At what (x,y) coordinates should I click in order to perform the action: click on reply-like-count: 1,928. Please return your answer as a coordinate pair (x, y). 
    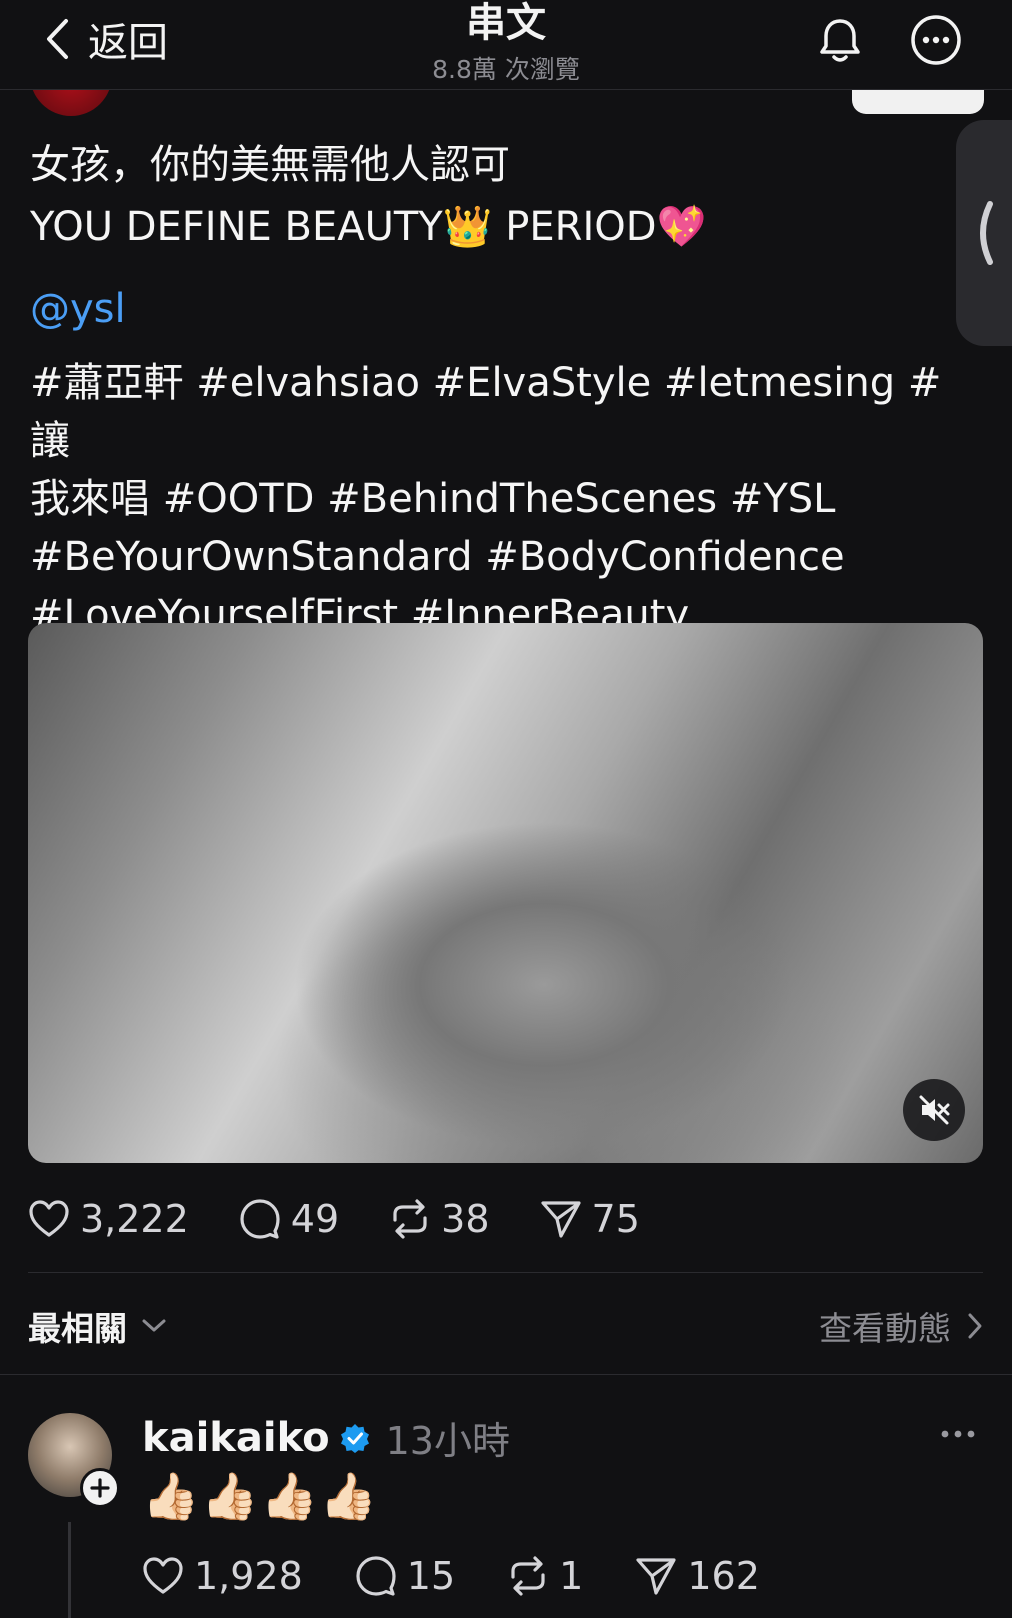
    Looking at the image, I should click on (248, 1576).